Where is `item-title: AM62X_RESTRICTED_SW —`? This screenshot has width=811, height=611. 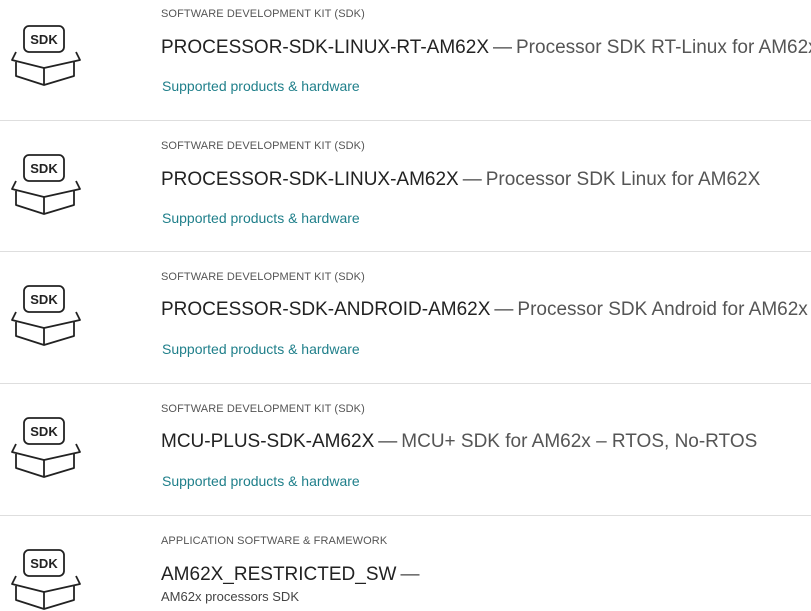
item-title: AM62X_RESTRICTED_SW — is located at coordinates (292, 575).